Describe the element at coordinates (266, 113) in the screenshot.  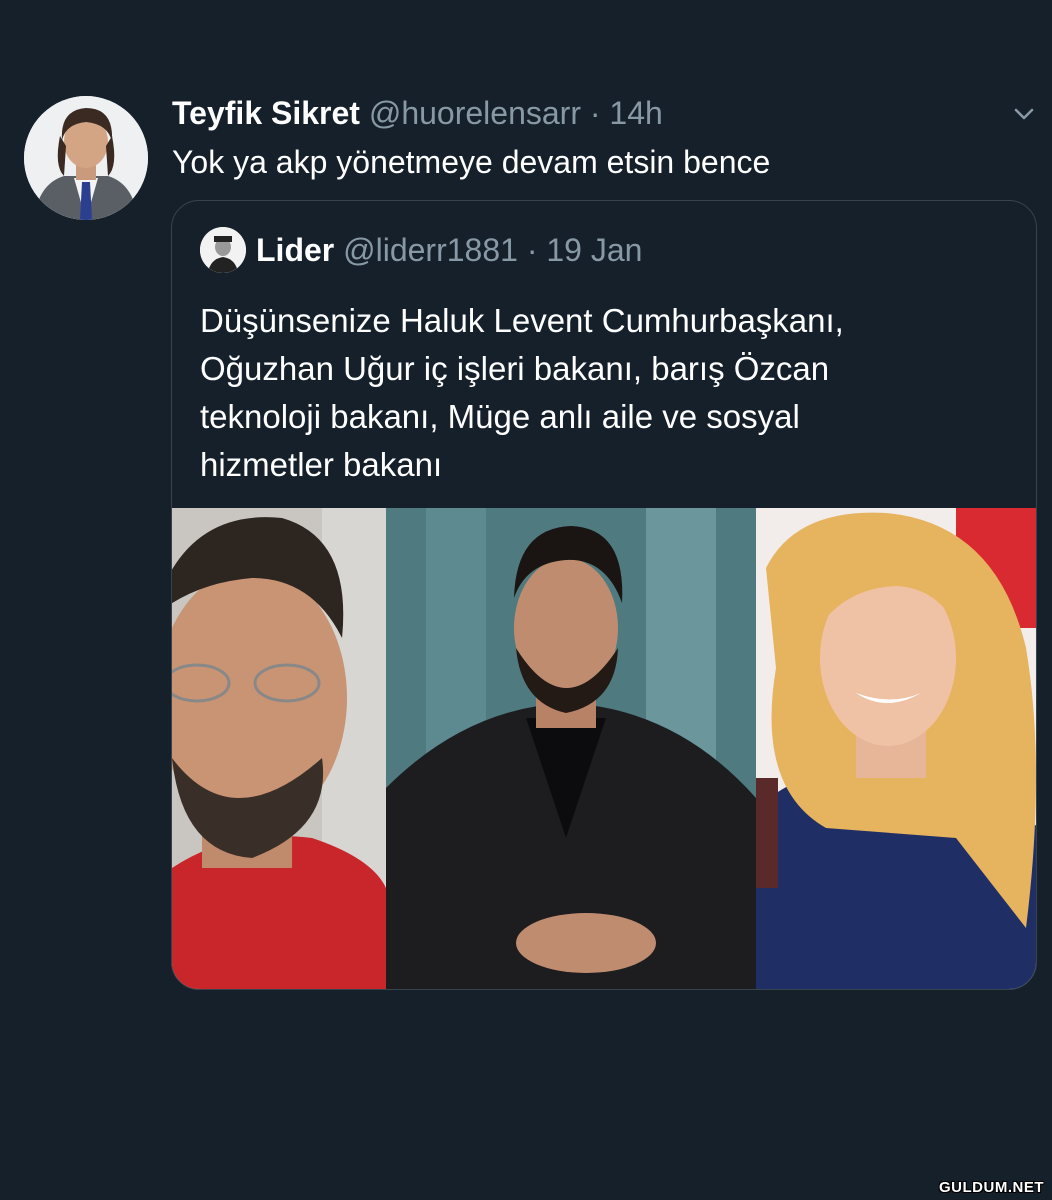
I see `author-name: Teyfik Sikret` at that location.